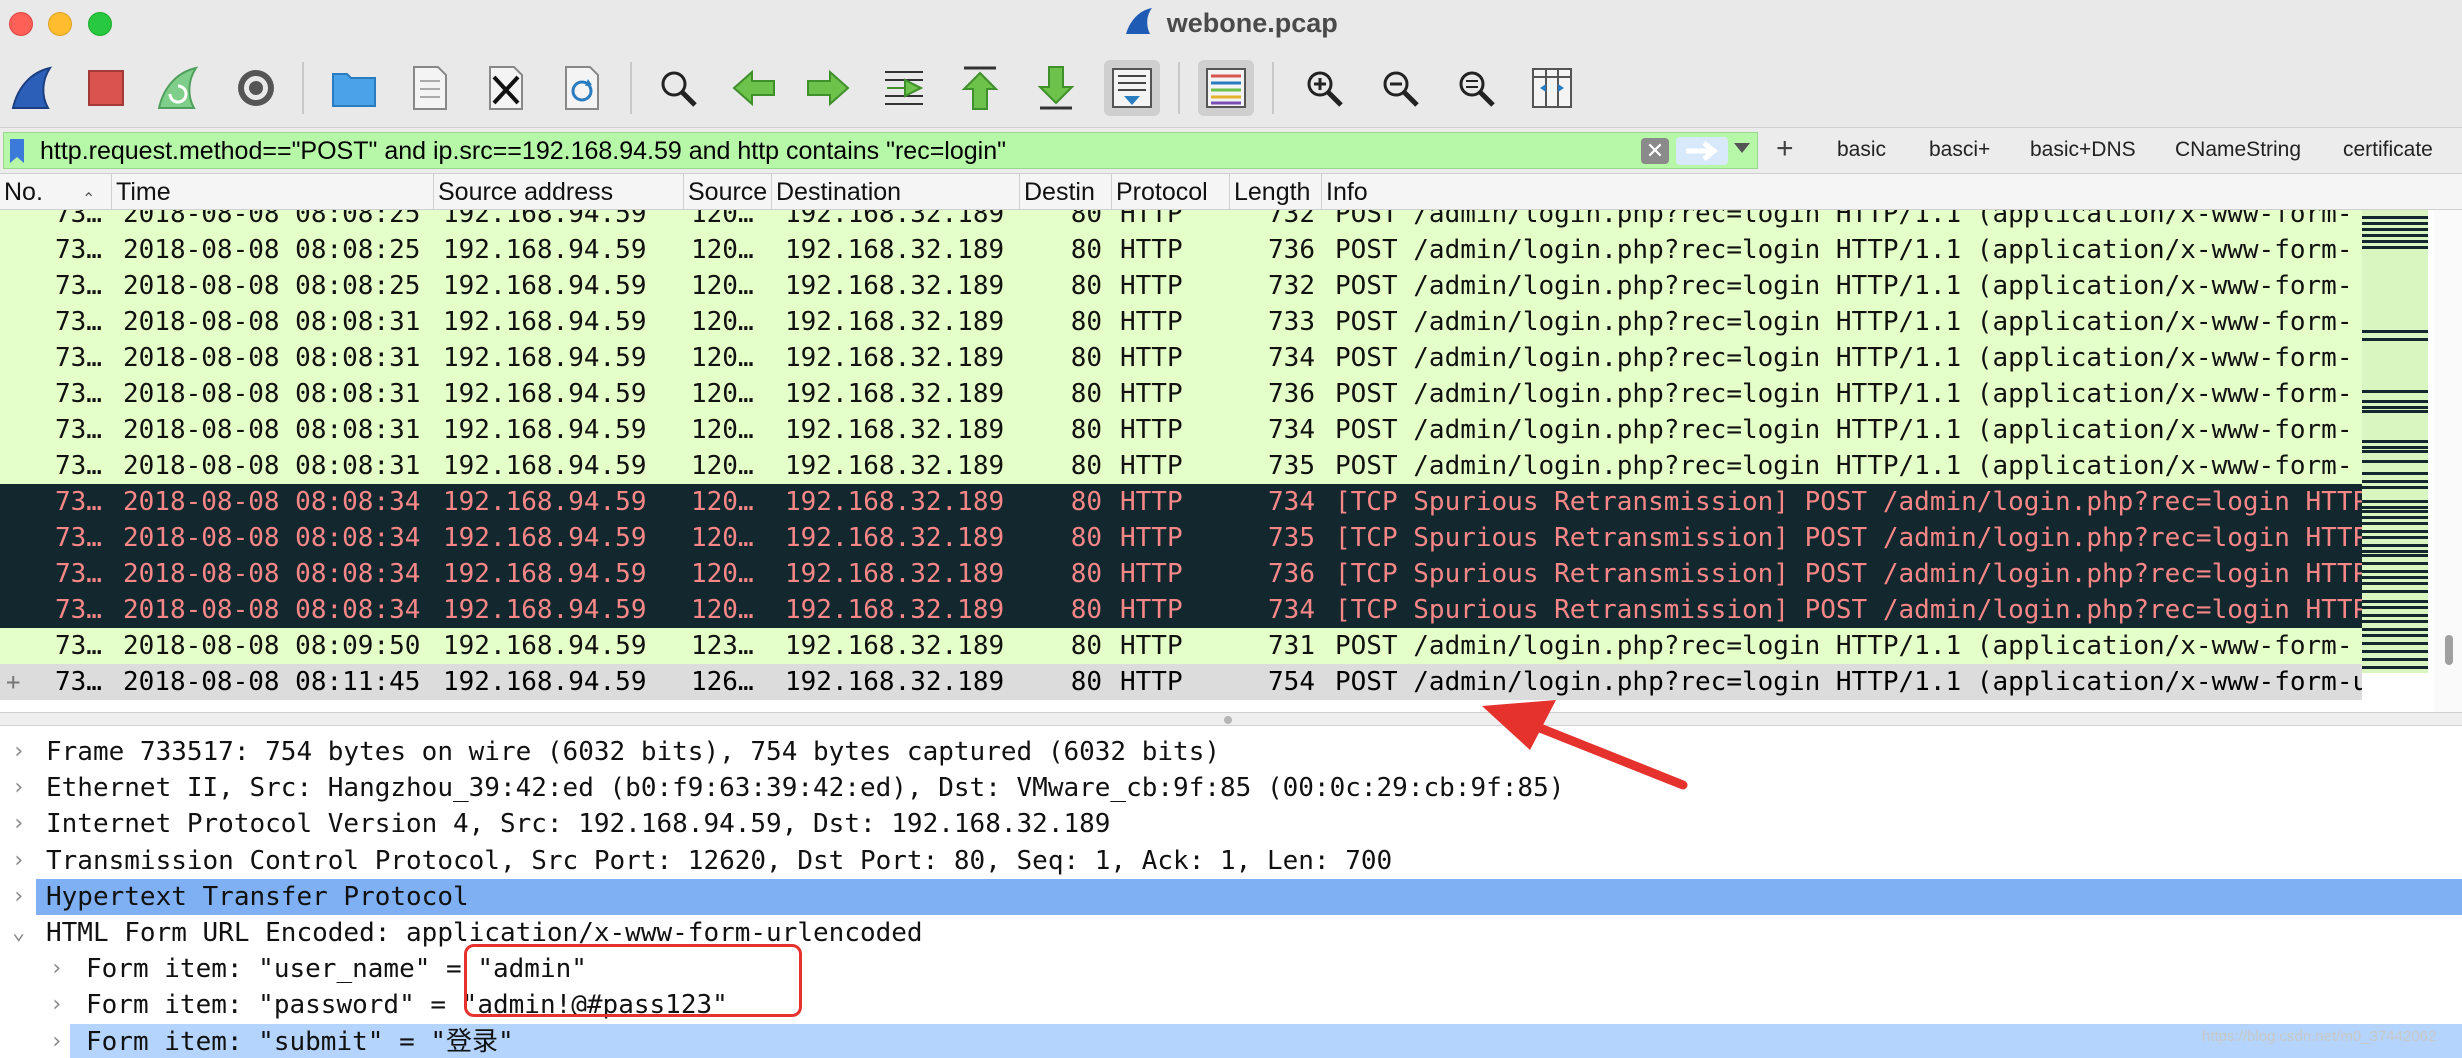 The image size is (2462, 1058). I want to click on cell-protocol: HTTP, so click(1151, 219).